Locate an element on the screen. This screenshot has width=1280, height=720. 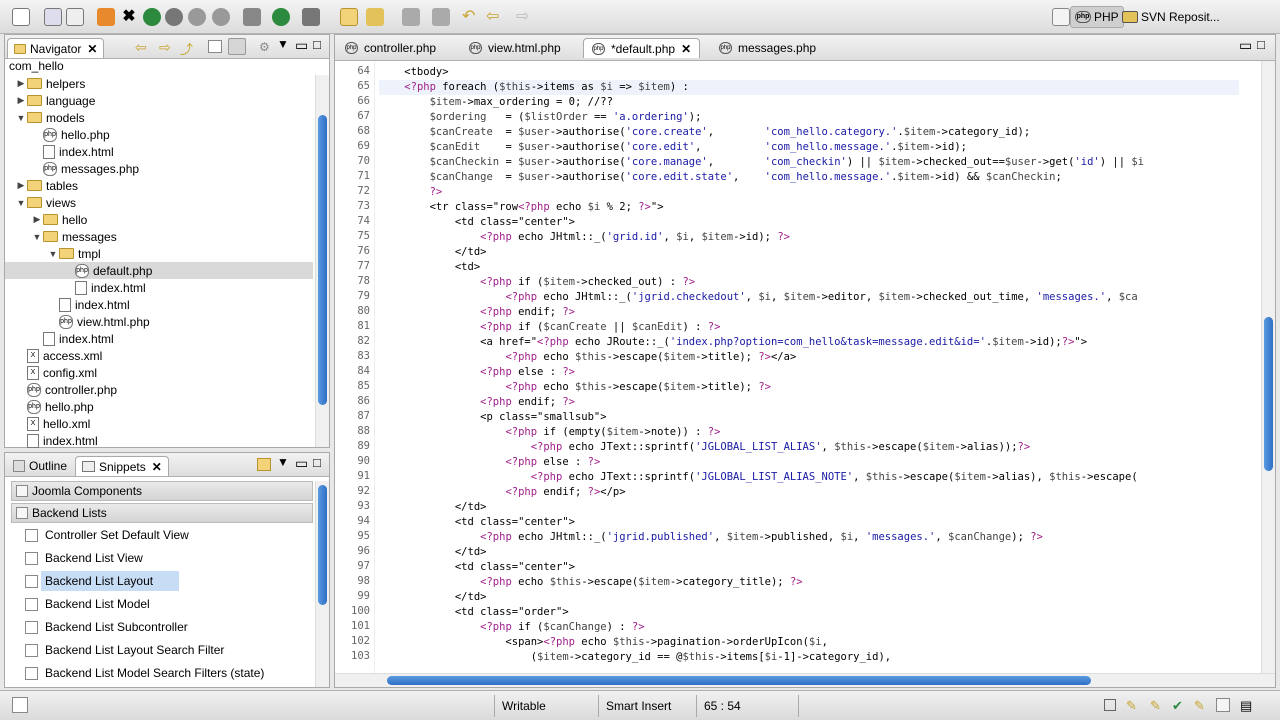
tree-item: Xconfig.xml is located at coordinates (159, 372).